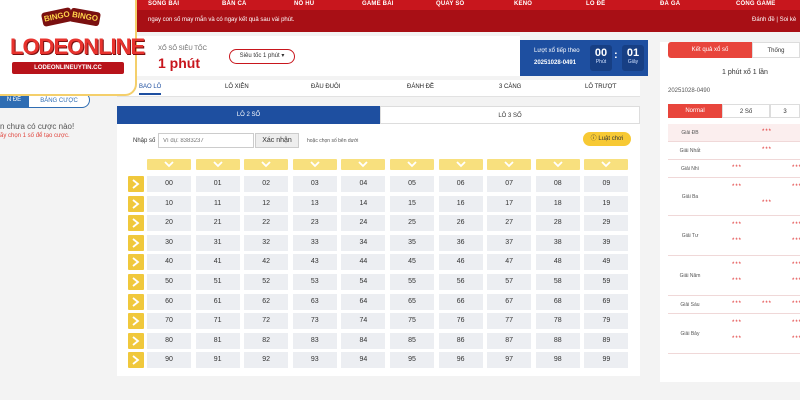  What do you see at coordinates (510, 87) in the screenshot?
I see `tab-3-cang: 3 CÀNG` at bounding box center [510, 87].